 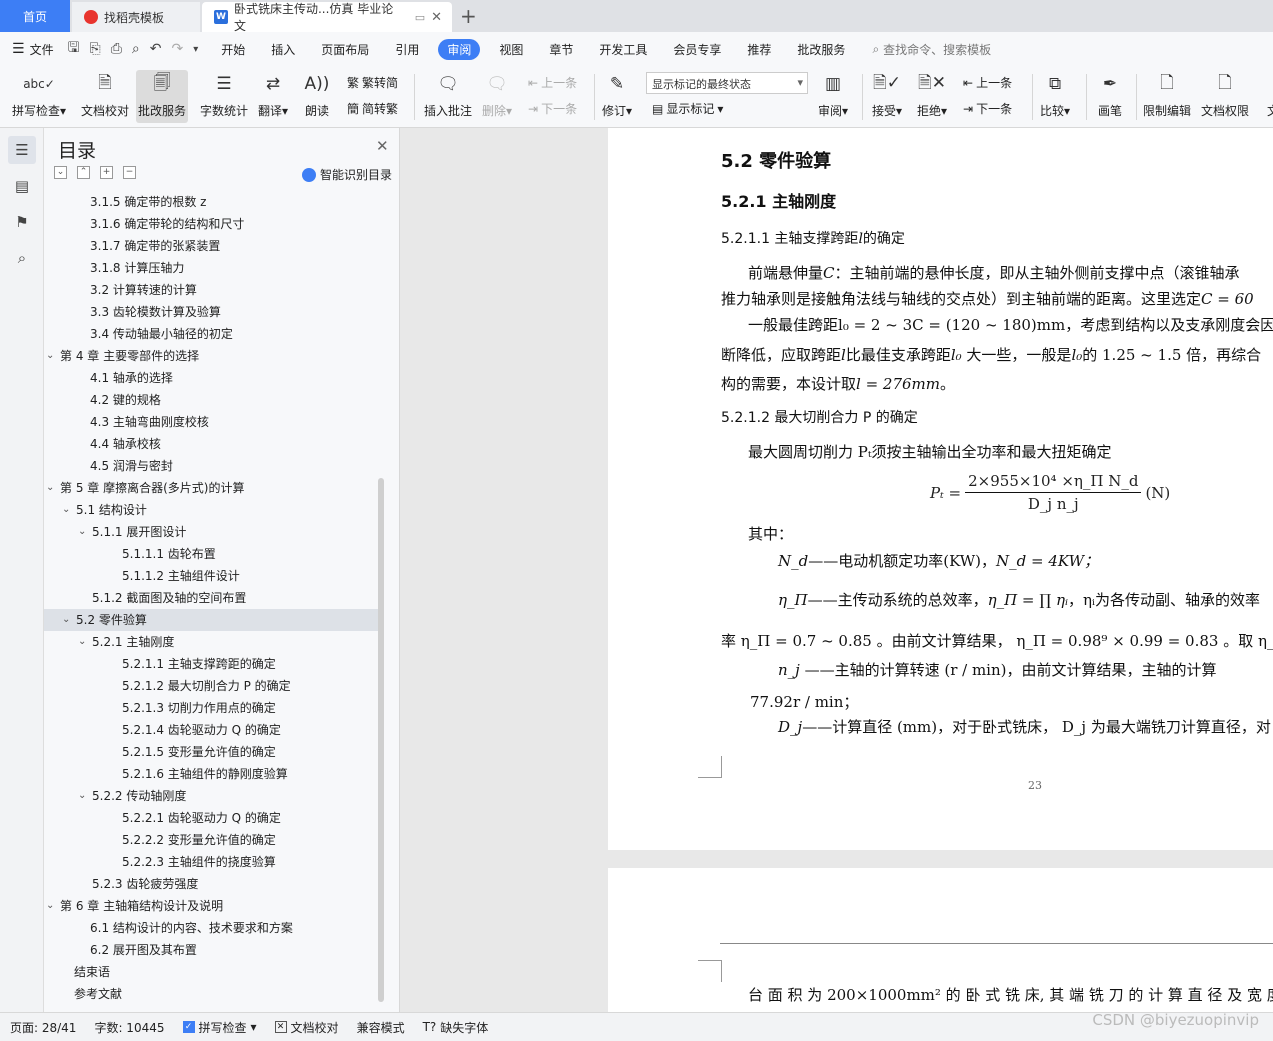 I want to click on toc-item: 3.3 齿轮模数计算及验算, so click(x=211, y=312).